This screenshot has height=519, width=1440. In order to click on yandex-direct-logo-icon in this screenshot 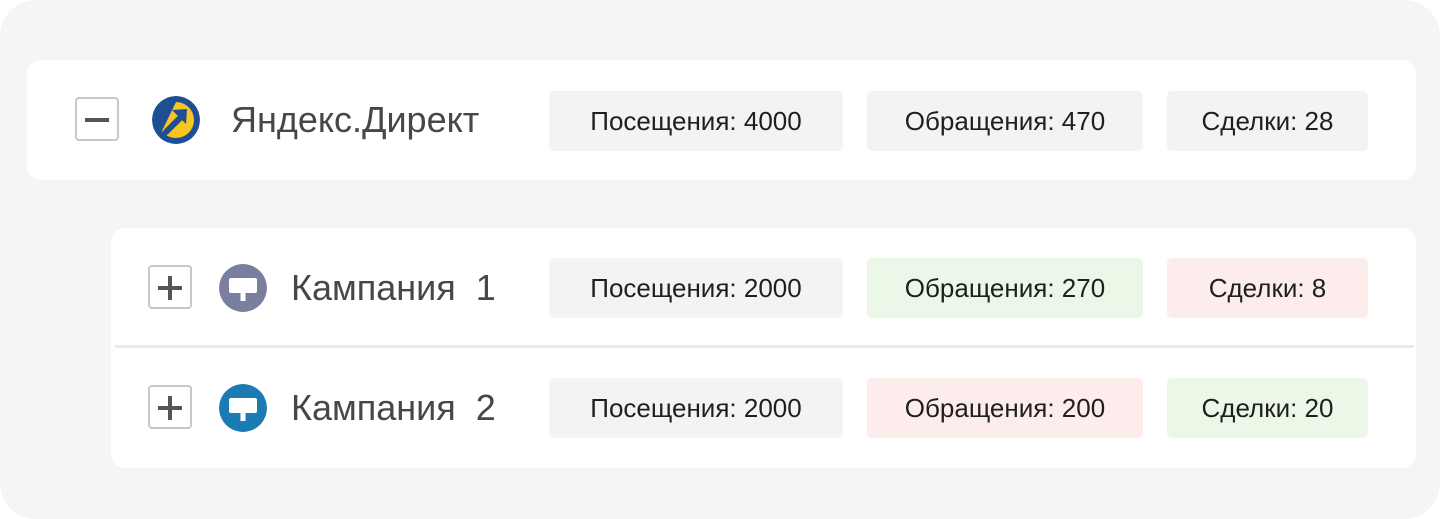, I will do `click(176, 120)`.